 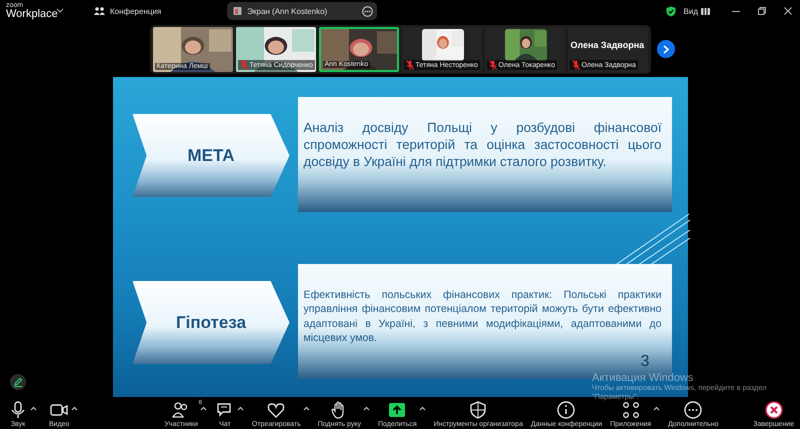 I want to click on next-page-button, so click(x=665, y=49).